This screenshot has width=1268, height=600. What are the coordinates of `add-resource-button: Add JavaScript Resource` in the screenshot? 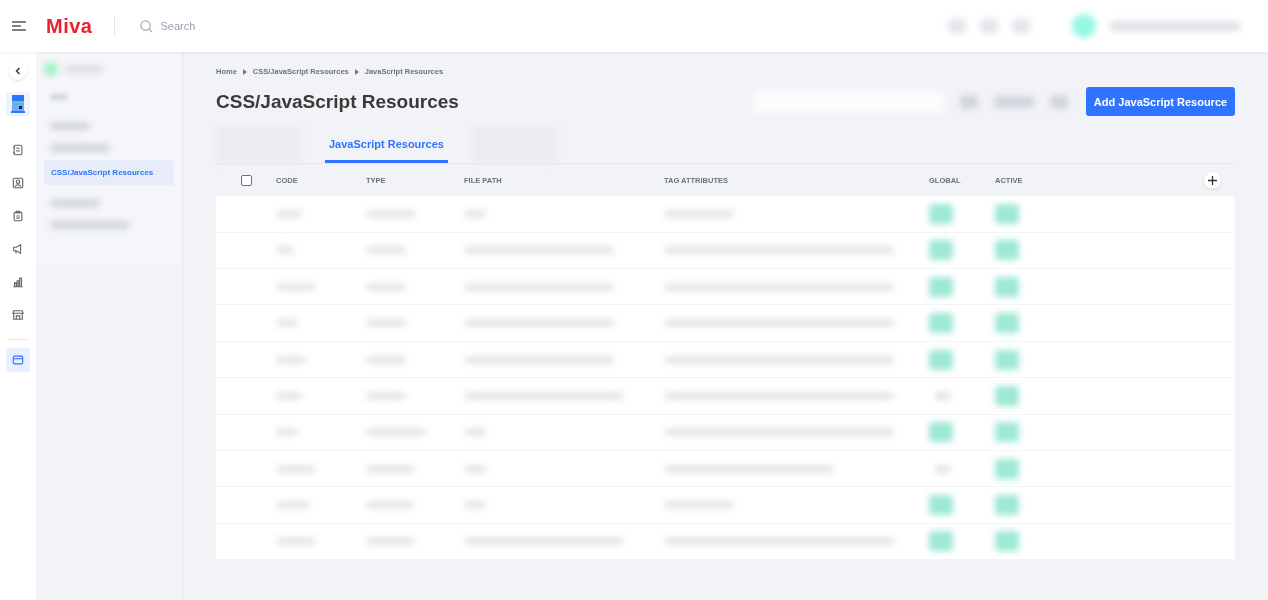 It's located at (1160, 102).